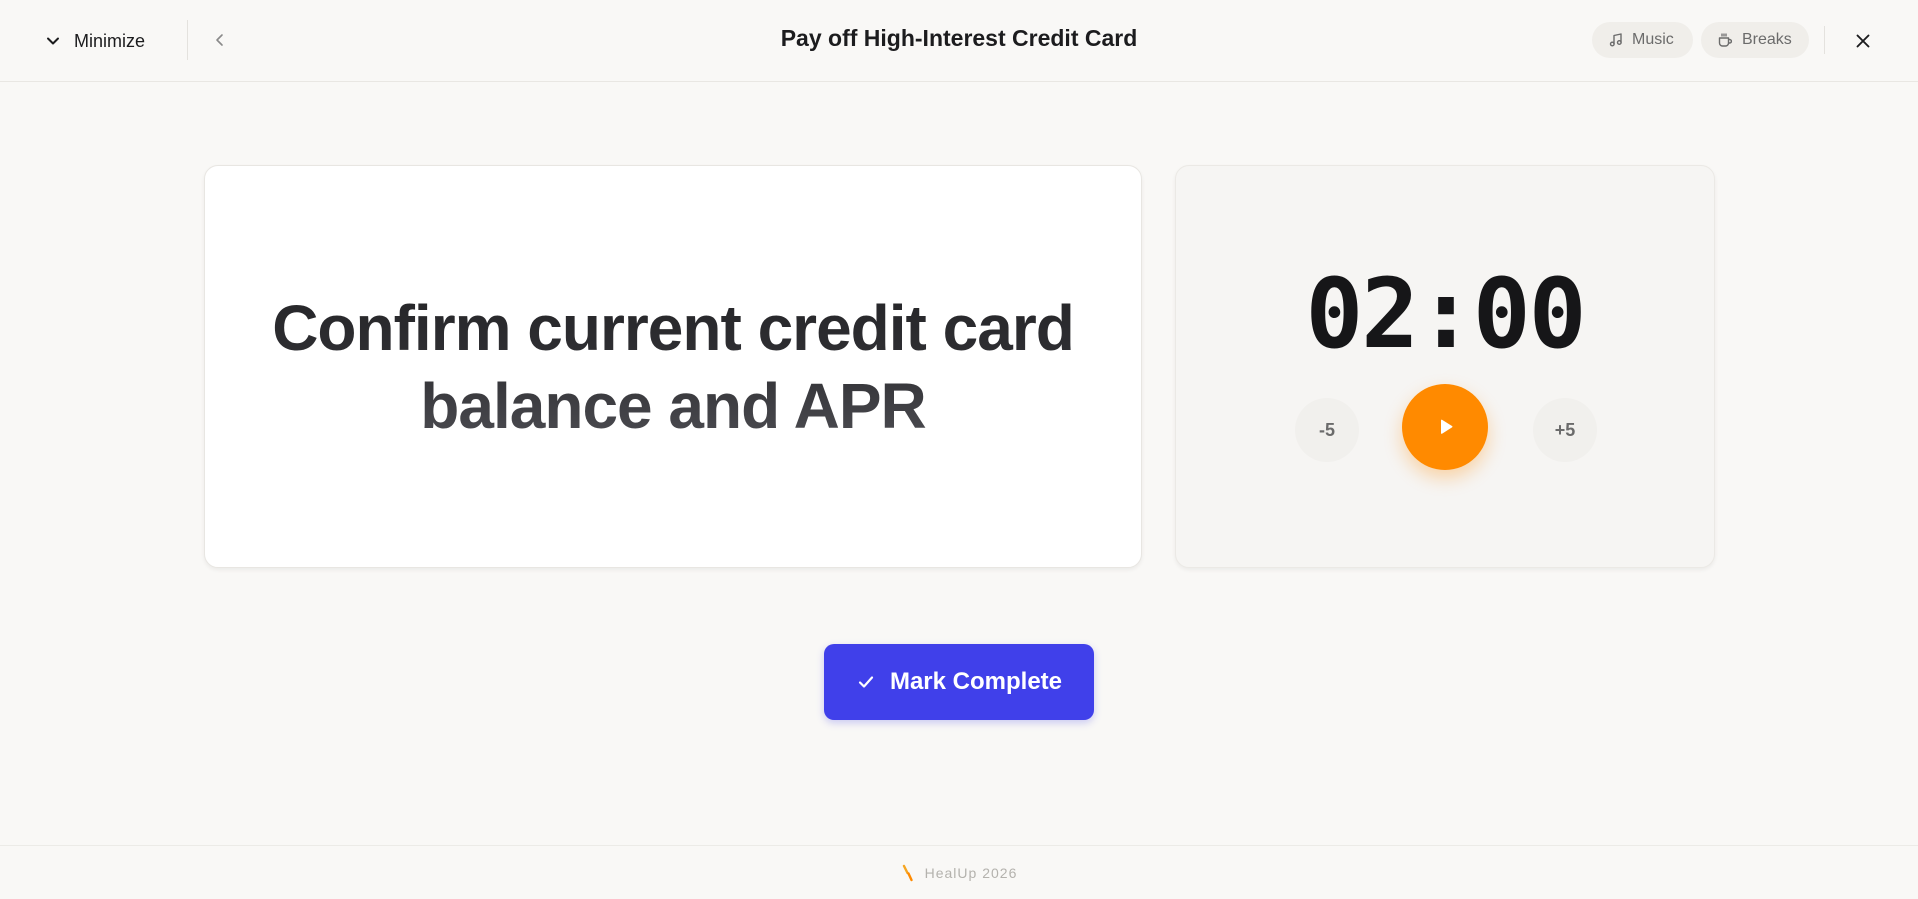 The width and height of the screenshot is (1918, 899). Describe the element at coordinates (907, 872) in the screenshot. I see `brand-logo-icon` at that location.